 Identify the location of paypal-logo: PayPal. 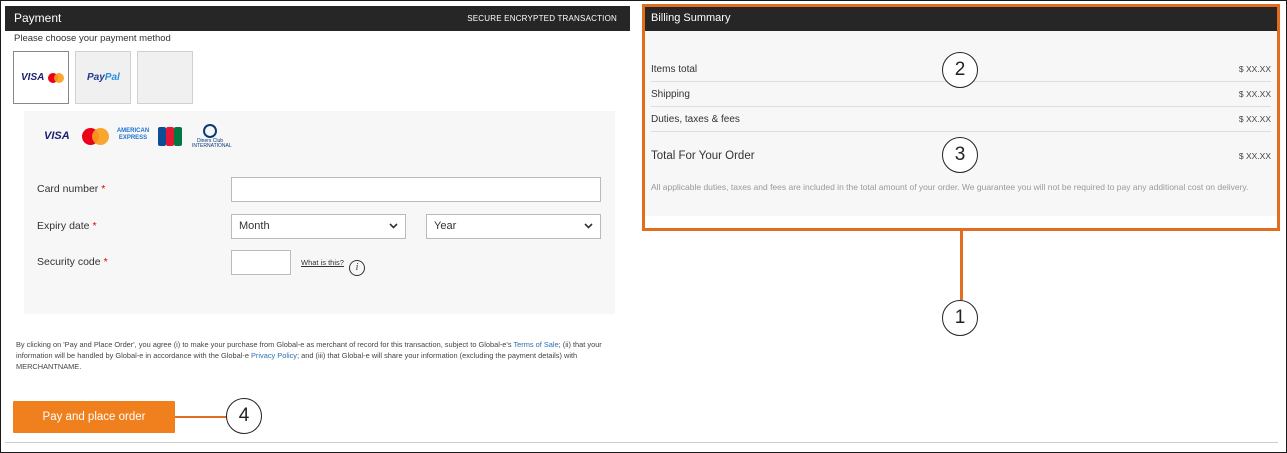
(103, 77).